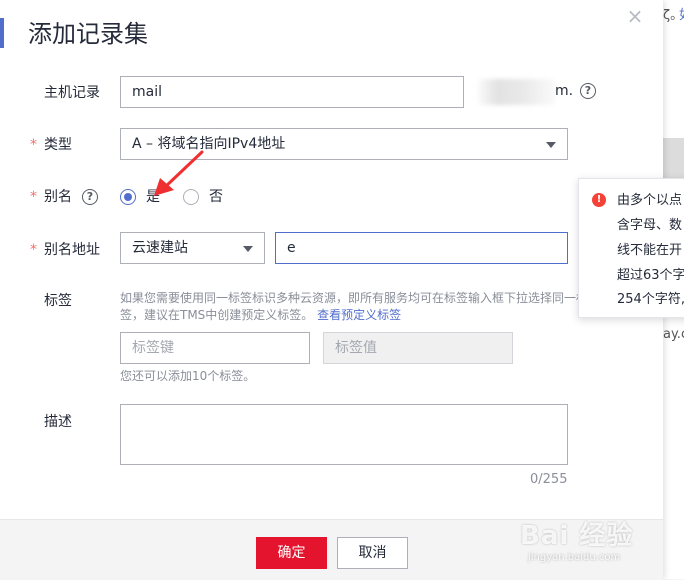  Describe the element at coordinates (72, 250) in the screenshot. I see `alias-address-label: 别名地址` at that location.